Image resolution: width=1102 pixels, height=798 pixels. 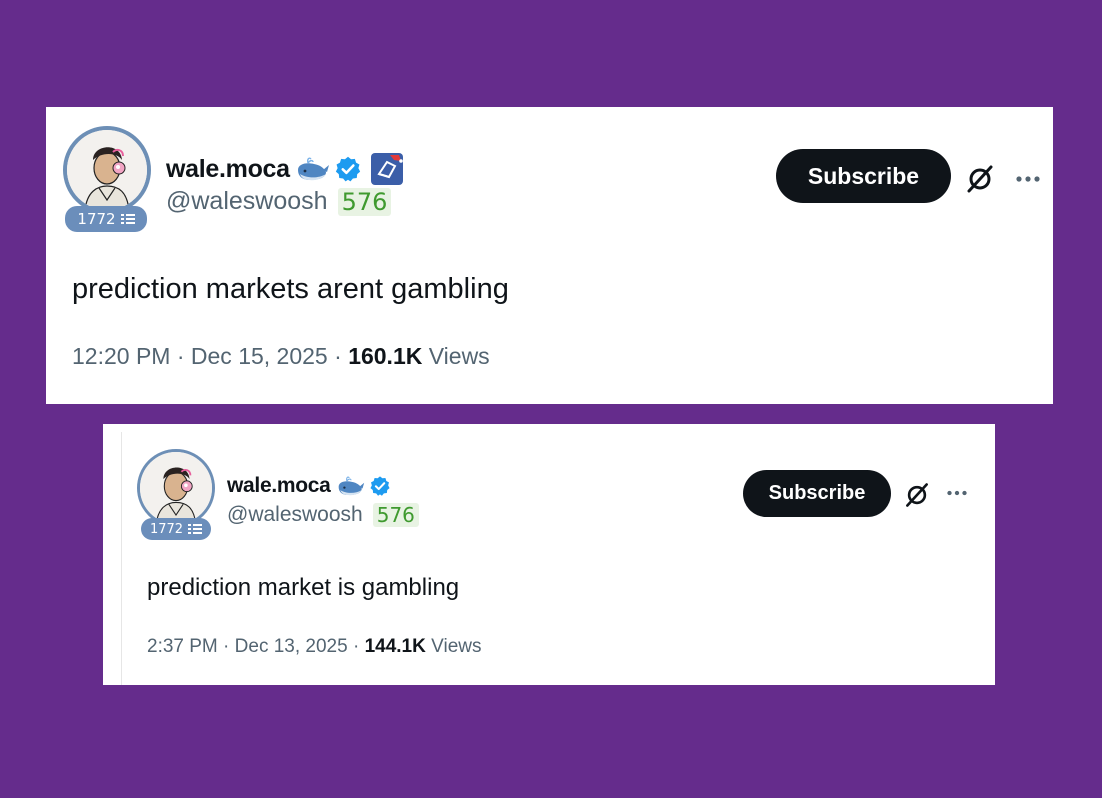 I want to click on tweet-meta: 12:20 PM · Dec 15, 2025 · 160.1K Views, so click(x=281, y=356).